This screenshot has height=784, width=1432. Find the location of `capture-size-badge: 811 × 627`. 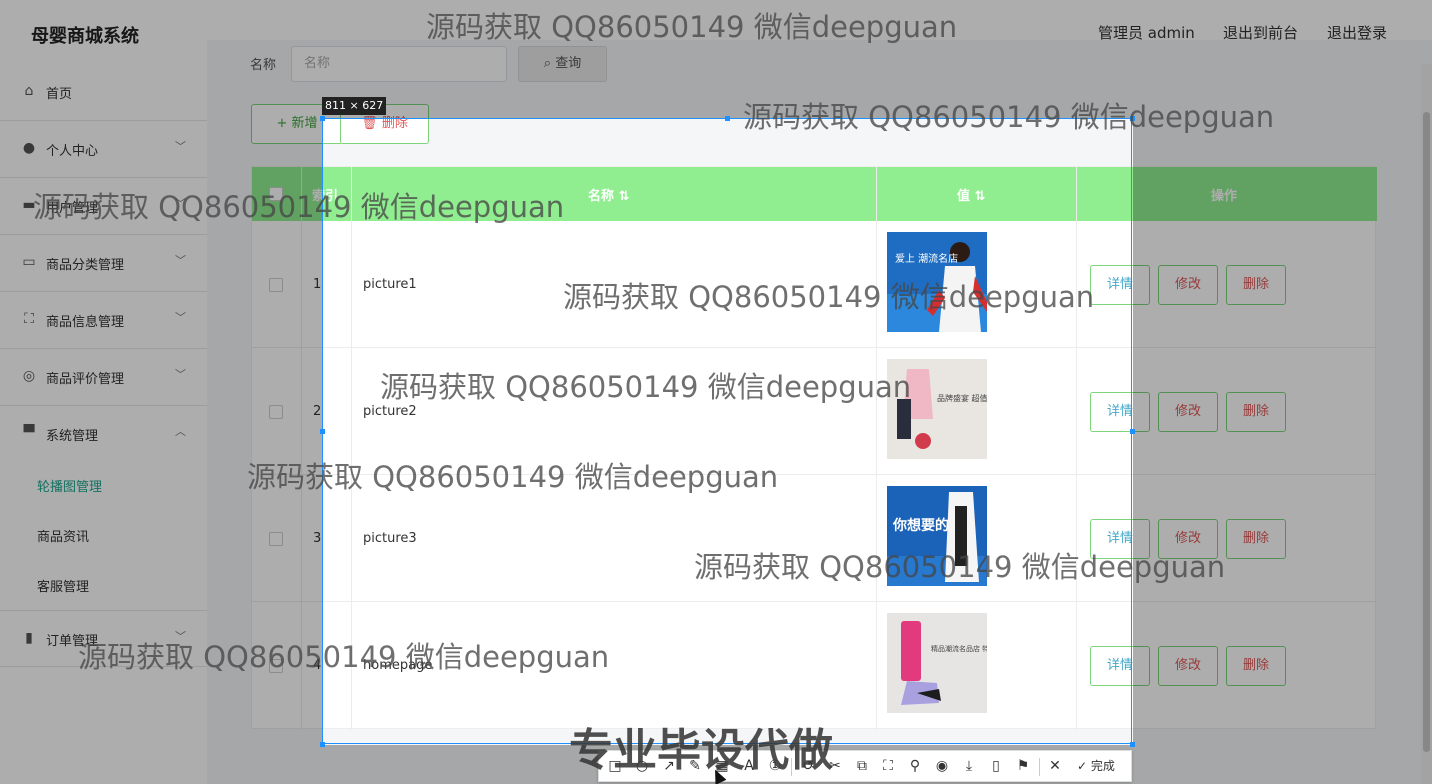

capture-size-badge: 811 × 627 is located at coordinates (354, 106).